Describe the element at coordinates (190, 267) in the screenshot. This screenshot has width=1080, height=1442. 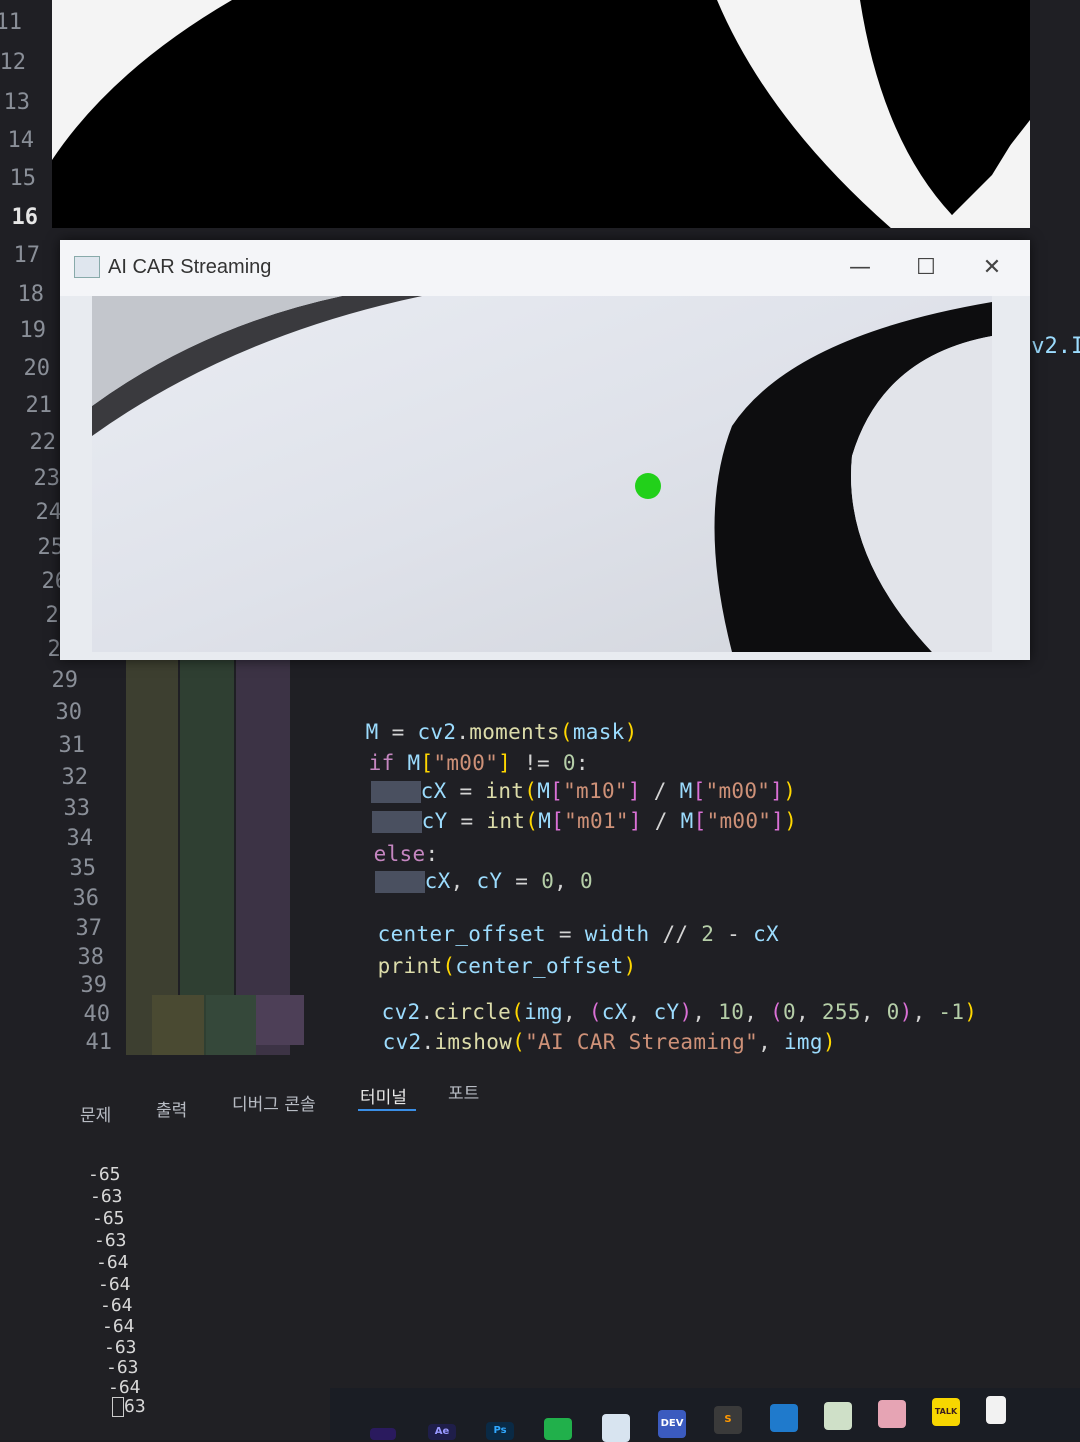
I see `window-title: AI CAR Streaming` at that location.